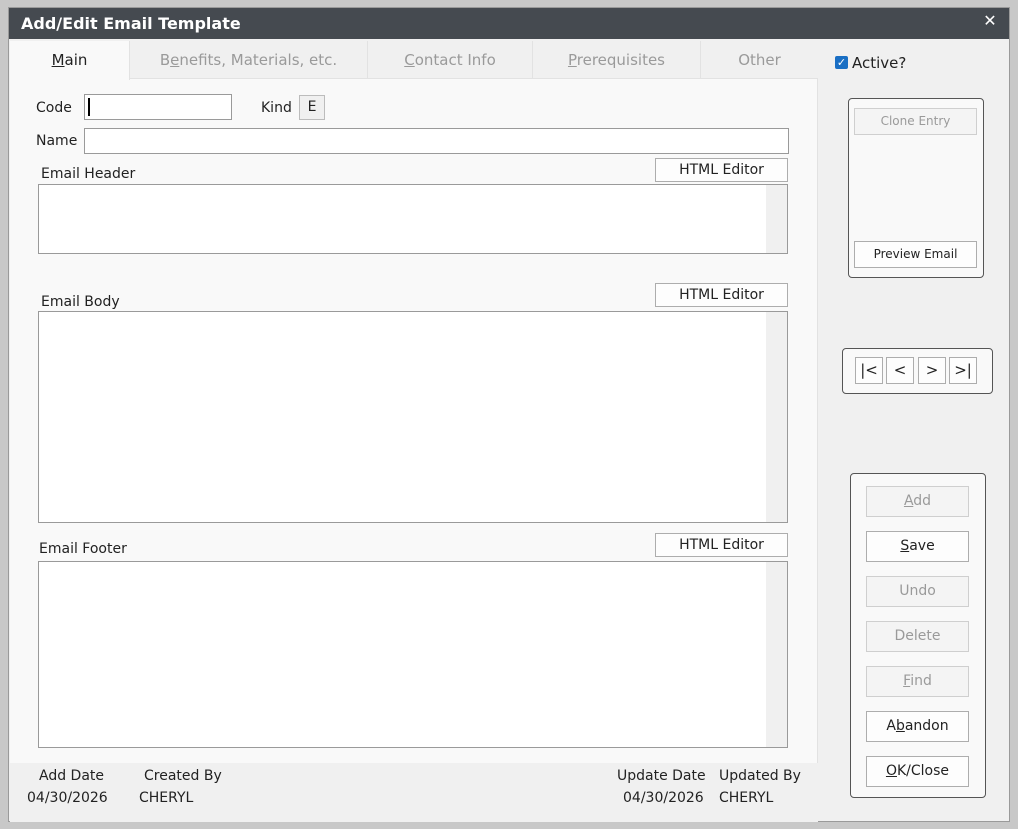  I want to click on undo-button: Undo, so click(917, 591).